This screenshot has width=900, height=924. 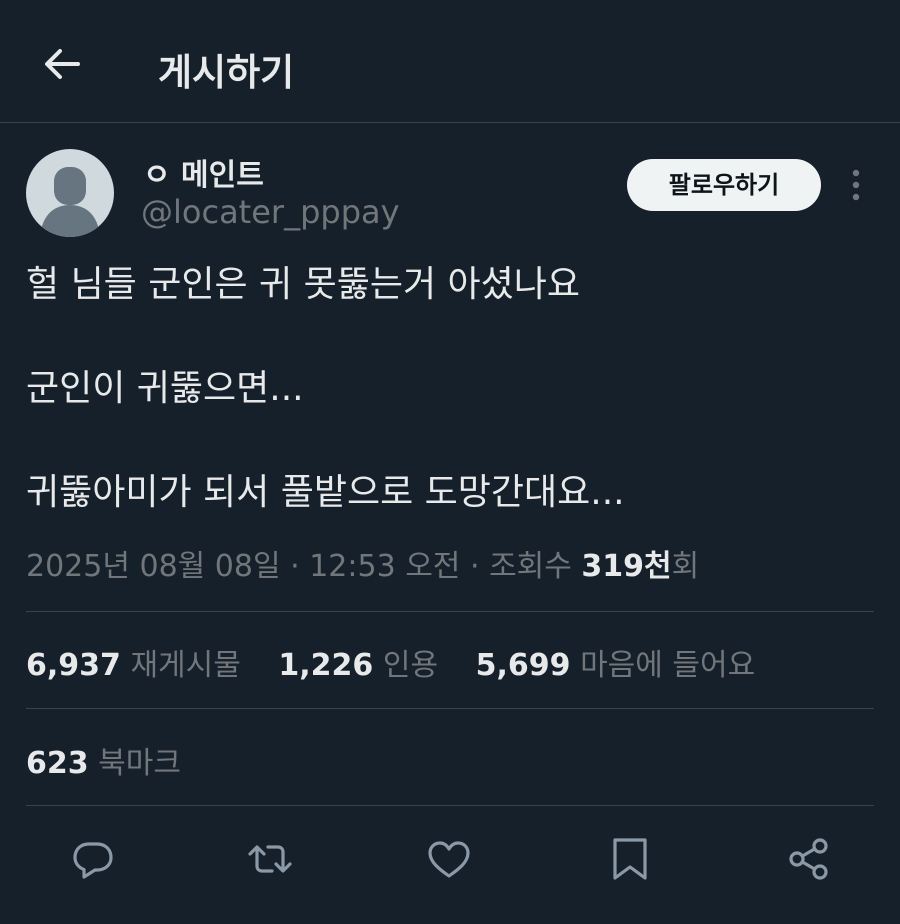 I want to click on back-arrow-icon, so click(x=62, y=64).